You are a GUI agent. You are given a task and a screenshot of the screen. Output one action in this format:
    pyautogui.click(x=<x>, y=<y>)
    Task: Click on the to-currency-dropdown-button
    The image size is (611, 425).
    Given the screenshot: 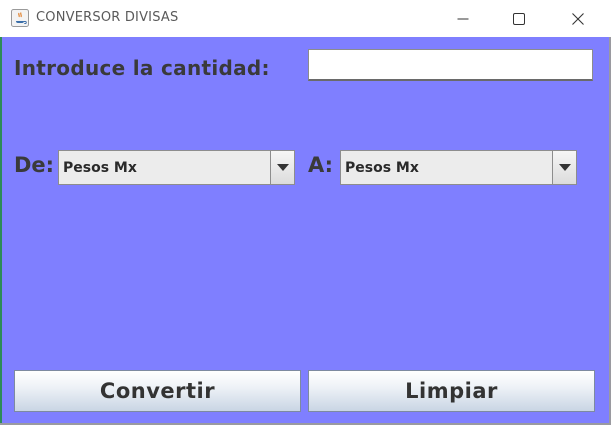 What is the action you would take?
    pyautogui.click(x=564, y=167)
    